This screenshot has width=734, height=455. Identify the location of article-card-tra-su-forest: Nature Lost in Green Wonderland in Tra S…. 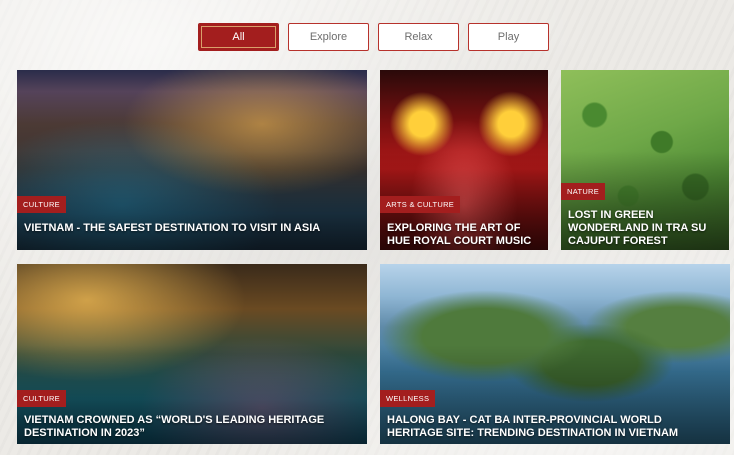
(645, 160).